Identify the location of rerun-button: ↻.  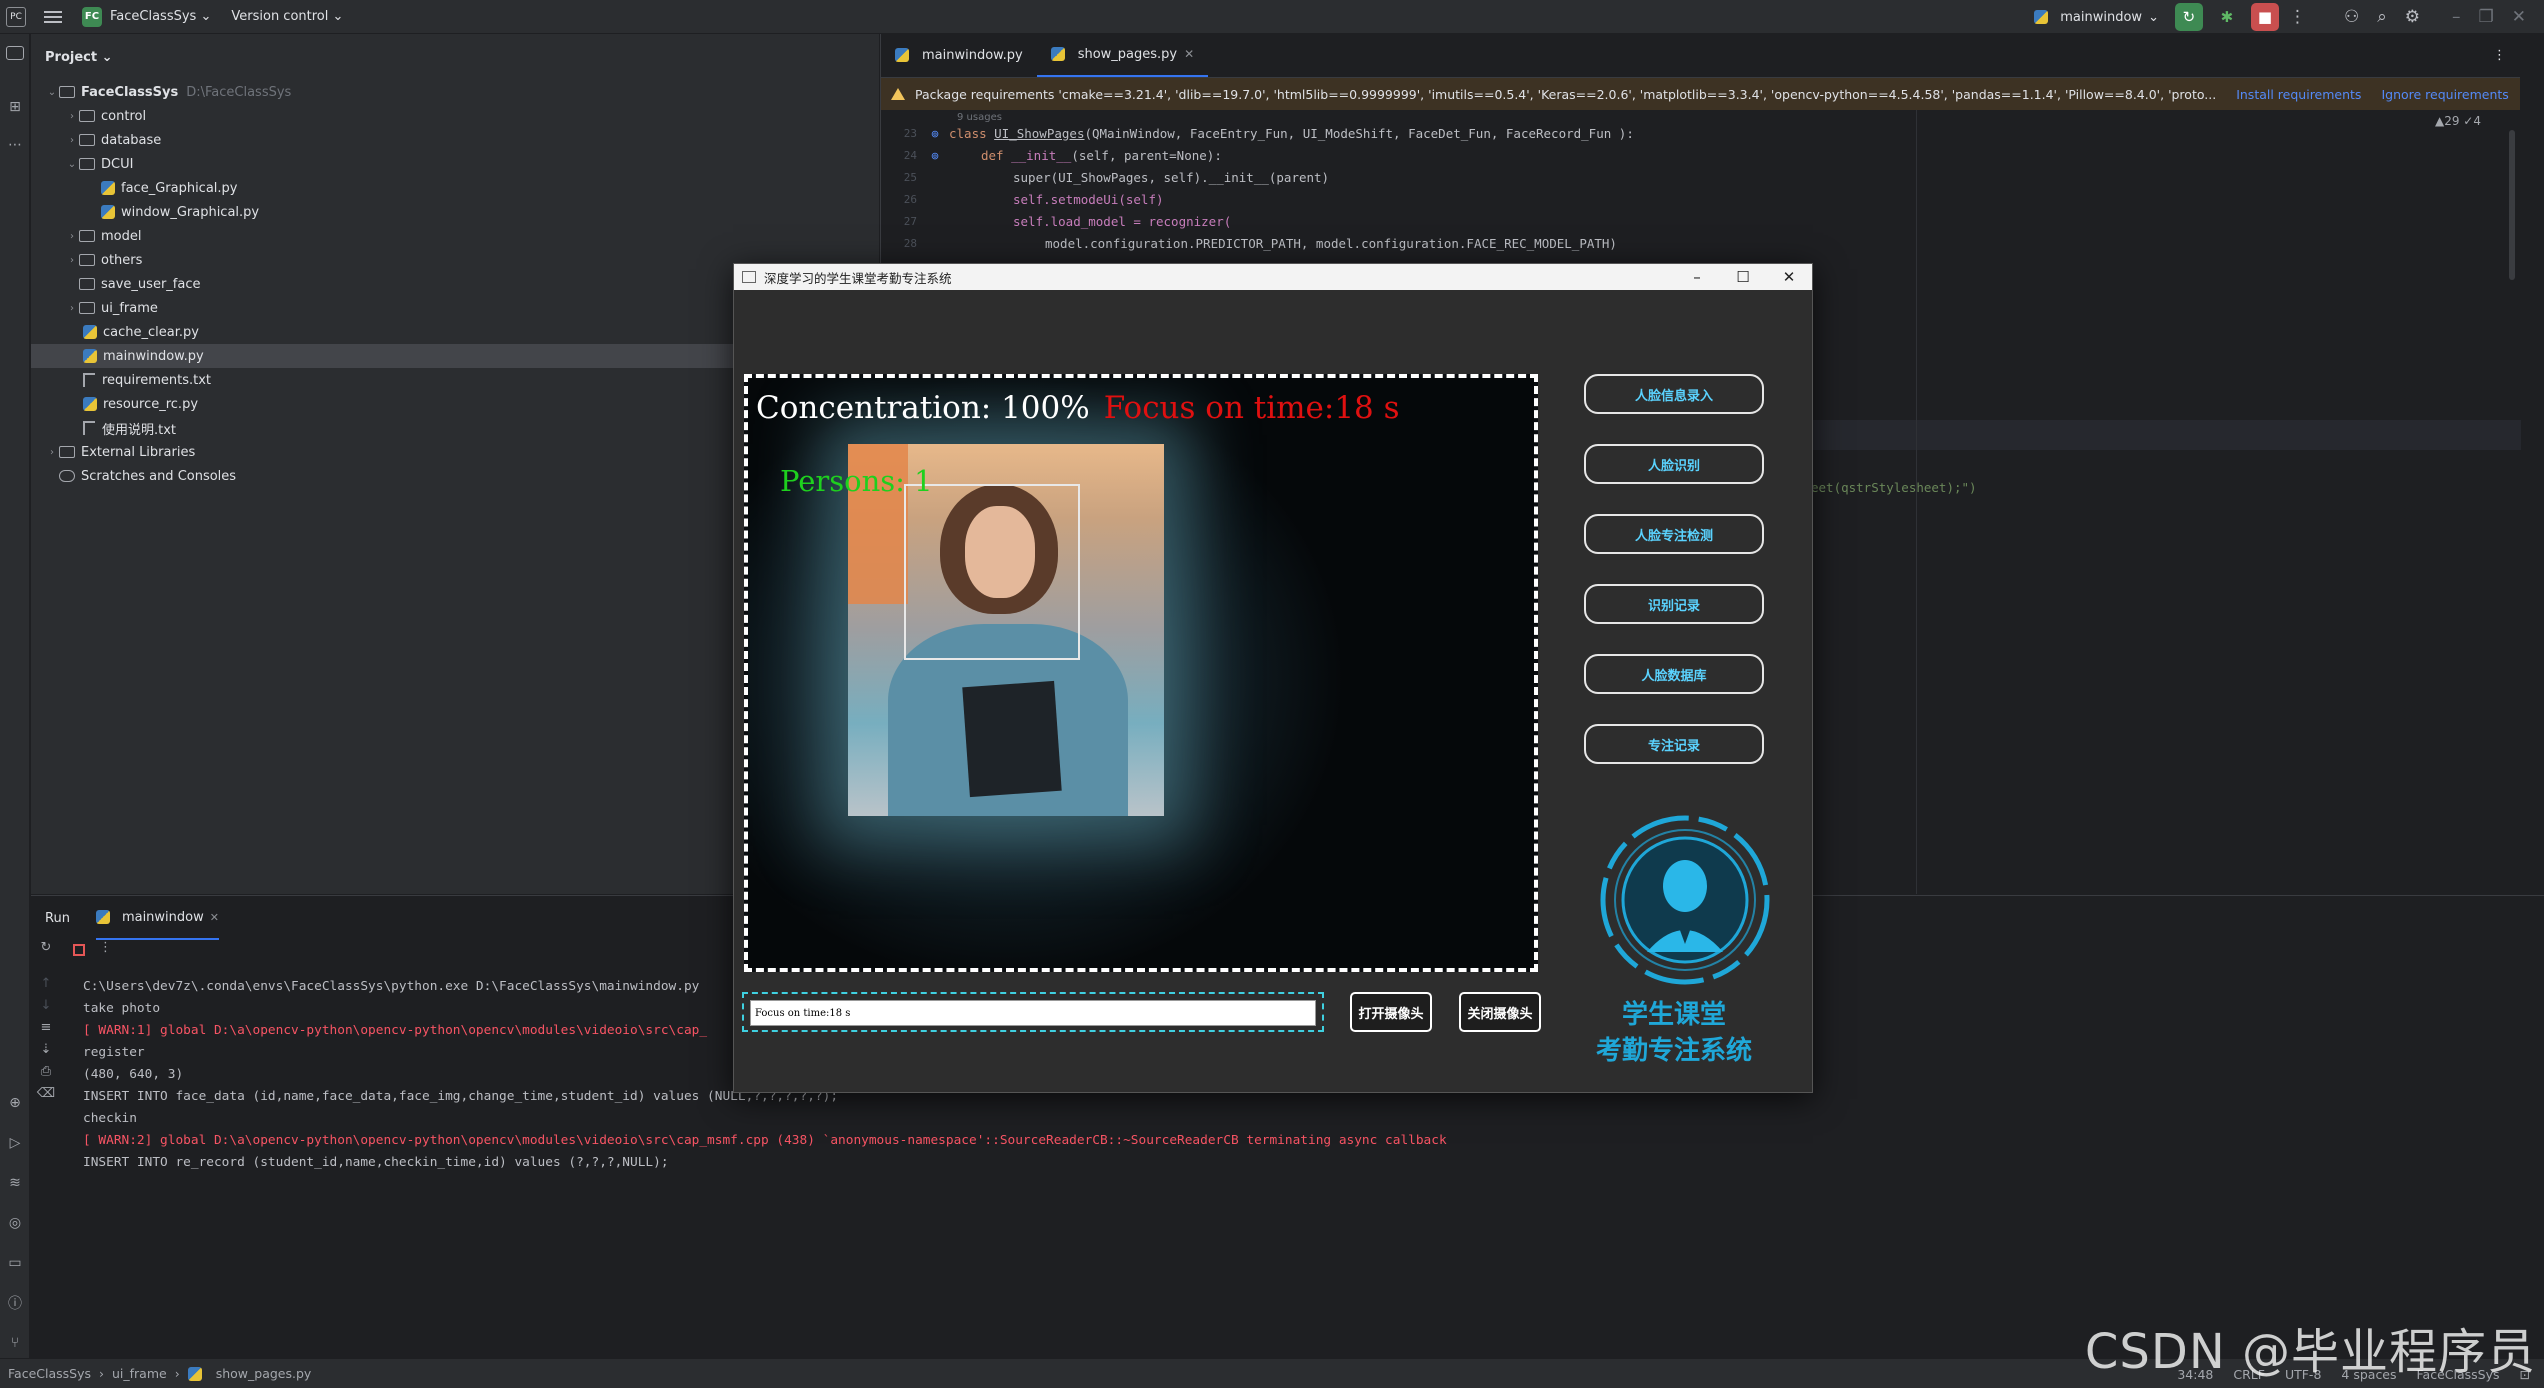
(2188, 17).